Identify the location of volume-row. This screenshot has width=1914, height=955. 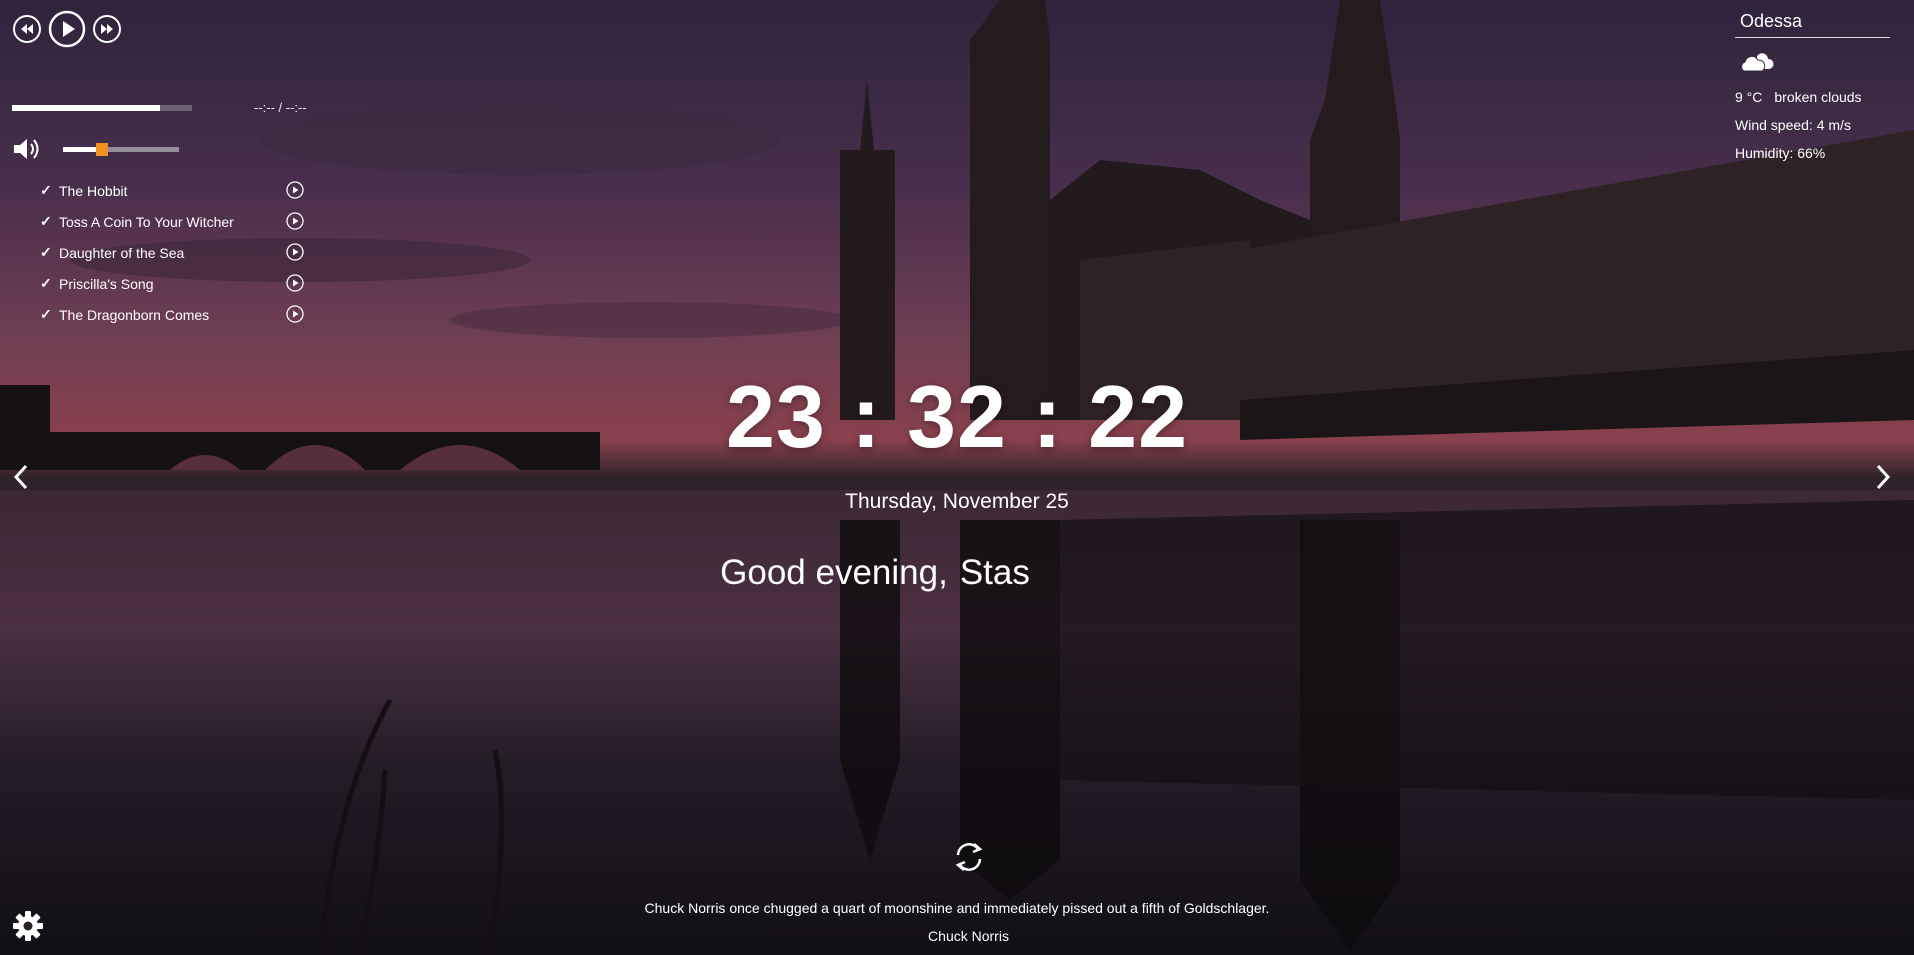
(112, 149).